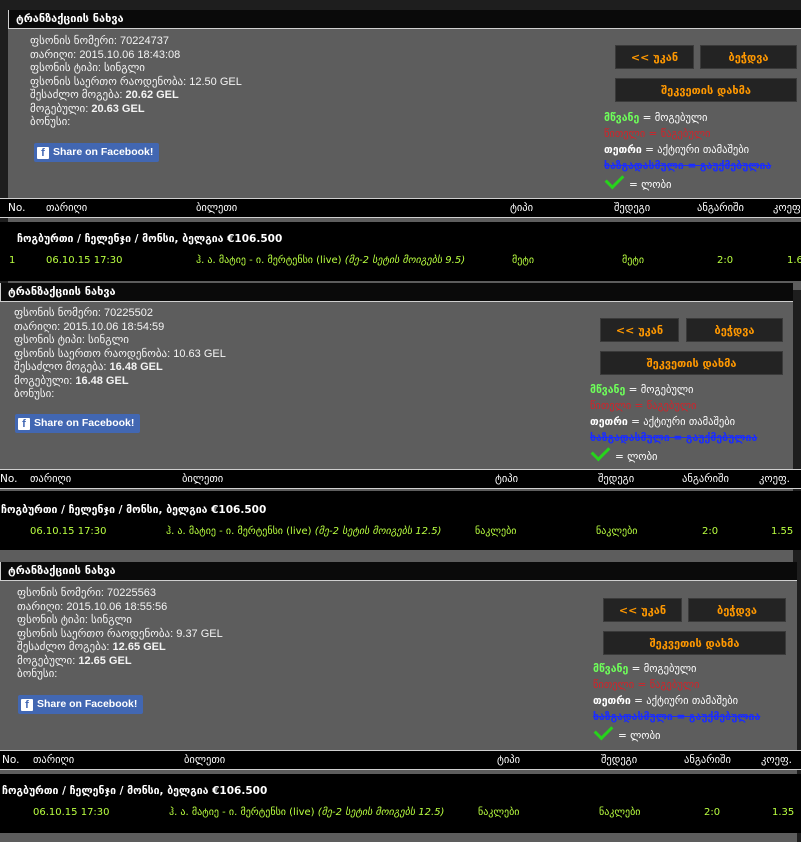  Describe the element at coordinates (144, 41) in the screenshot. I see `slip-number: 70224737` at that location.